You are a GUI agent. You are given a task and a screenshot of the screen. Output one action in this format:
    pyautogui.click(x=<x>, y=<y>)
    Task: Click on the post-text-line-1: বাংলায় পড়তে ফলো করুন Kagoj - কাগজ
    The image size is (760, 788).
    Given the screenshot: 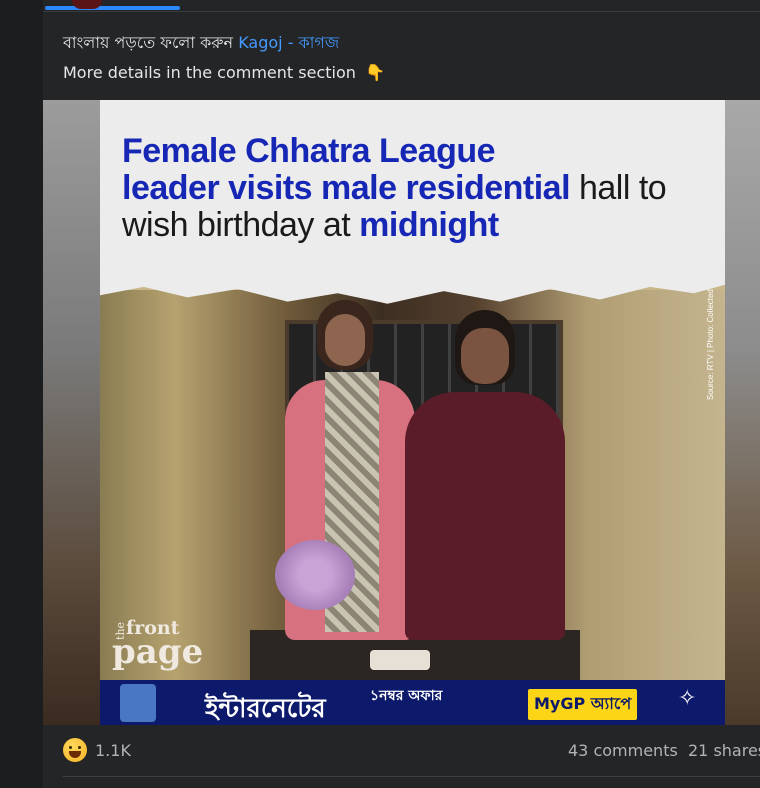 What is the action you would take?
    pyautogui.click(x=201, y=43)
    